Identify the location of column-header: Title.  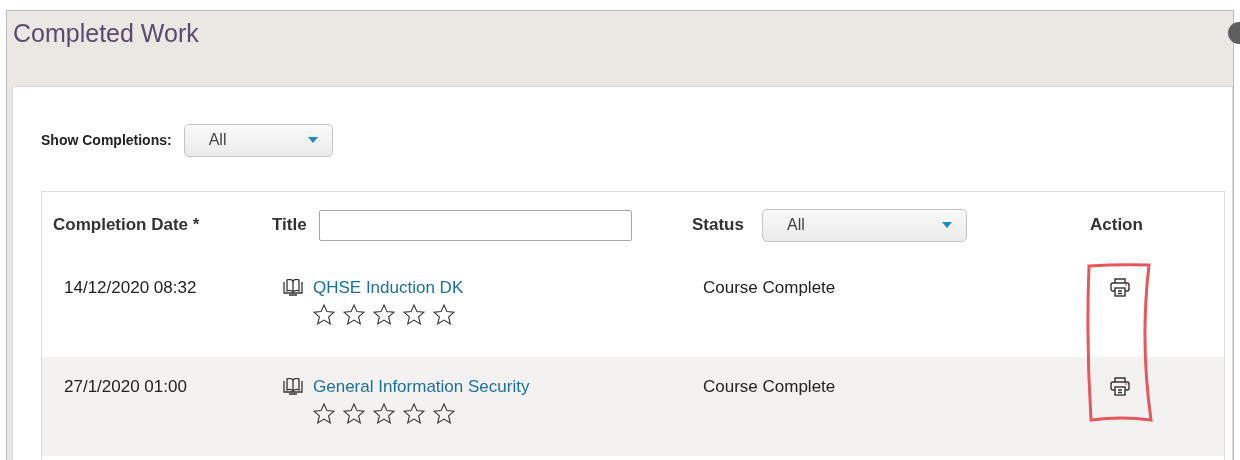
(289, 225).